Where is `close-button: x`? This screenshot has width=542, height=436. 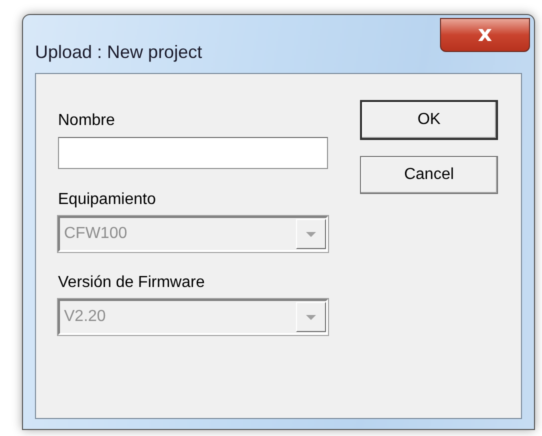 close-button: x is located at coordinates (485, 35).